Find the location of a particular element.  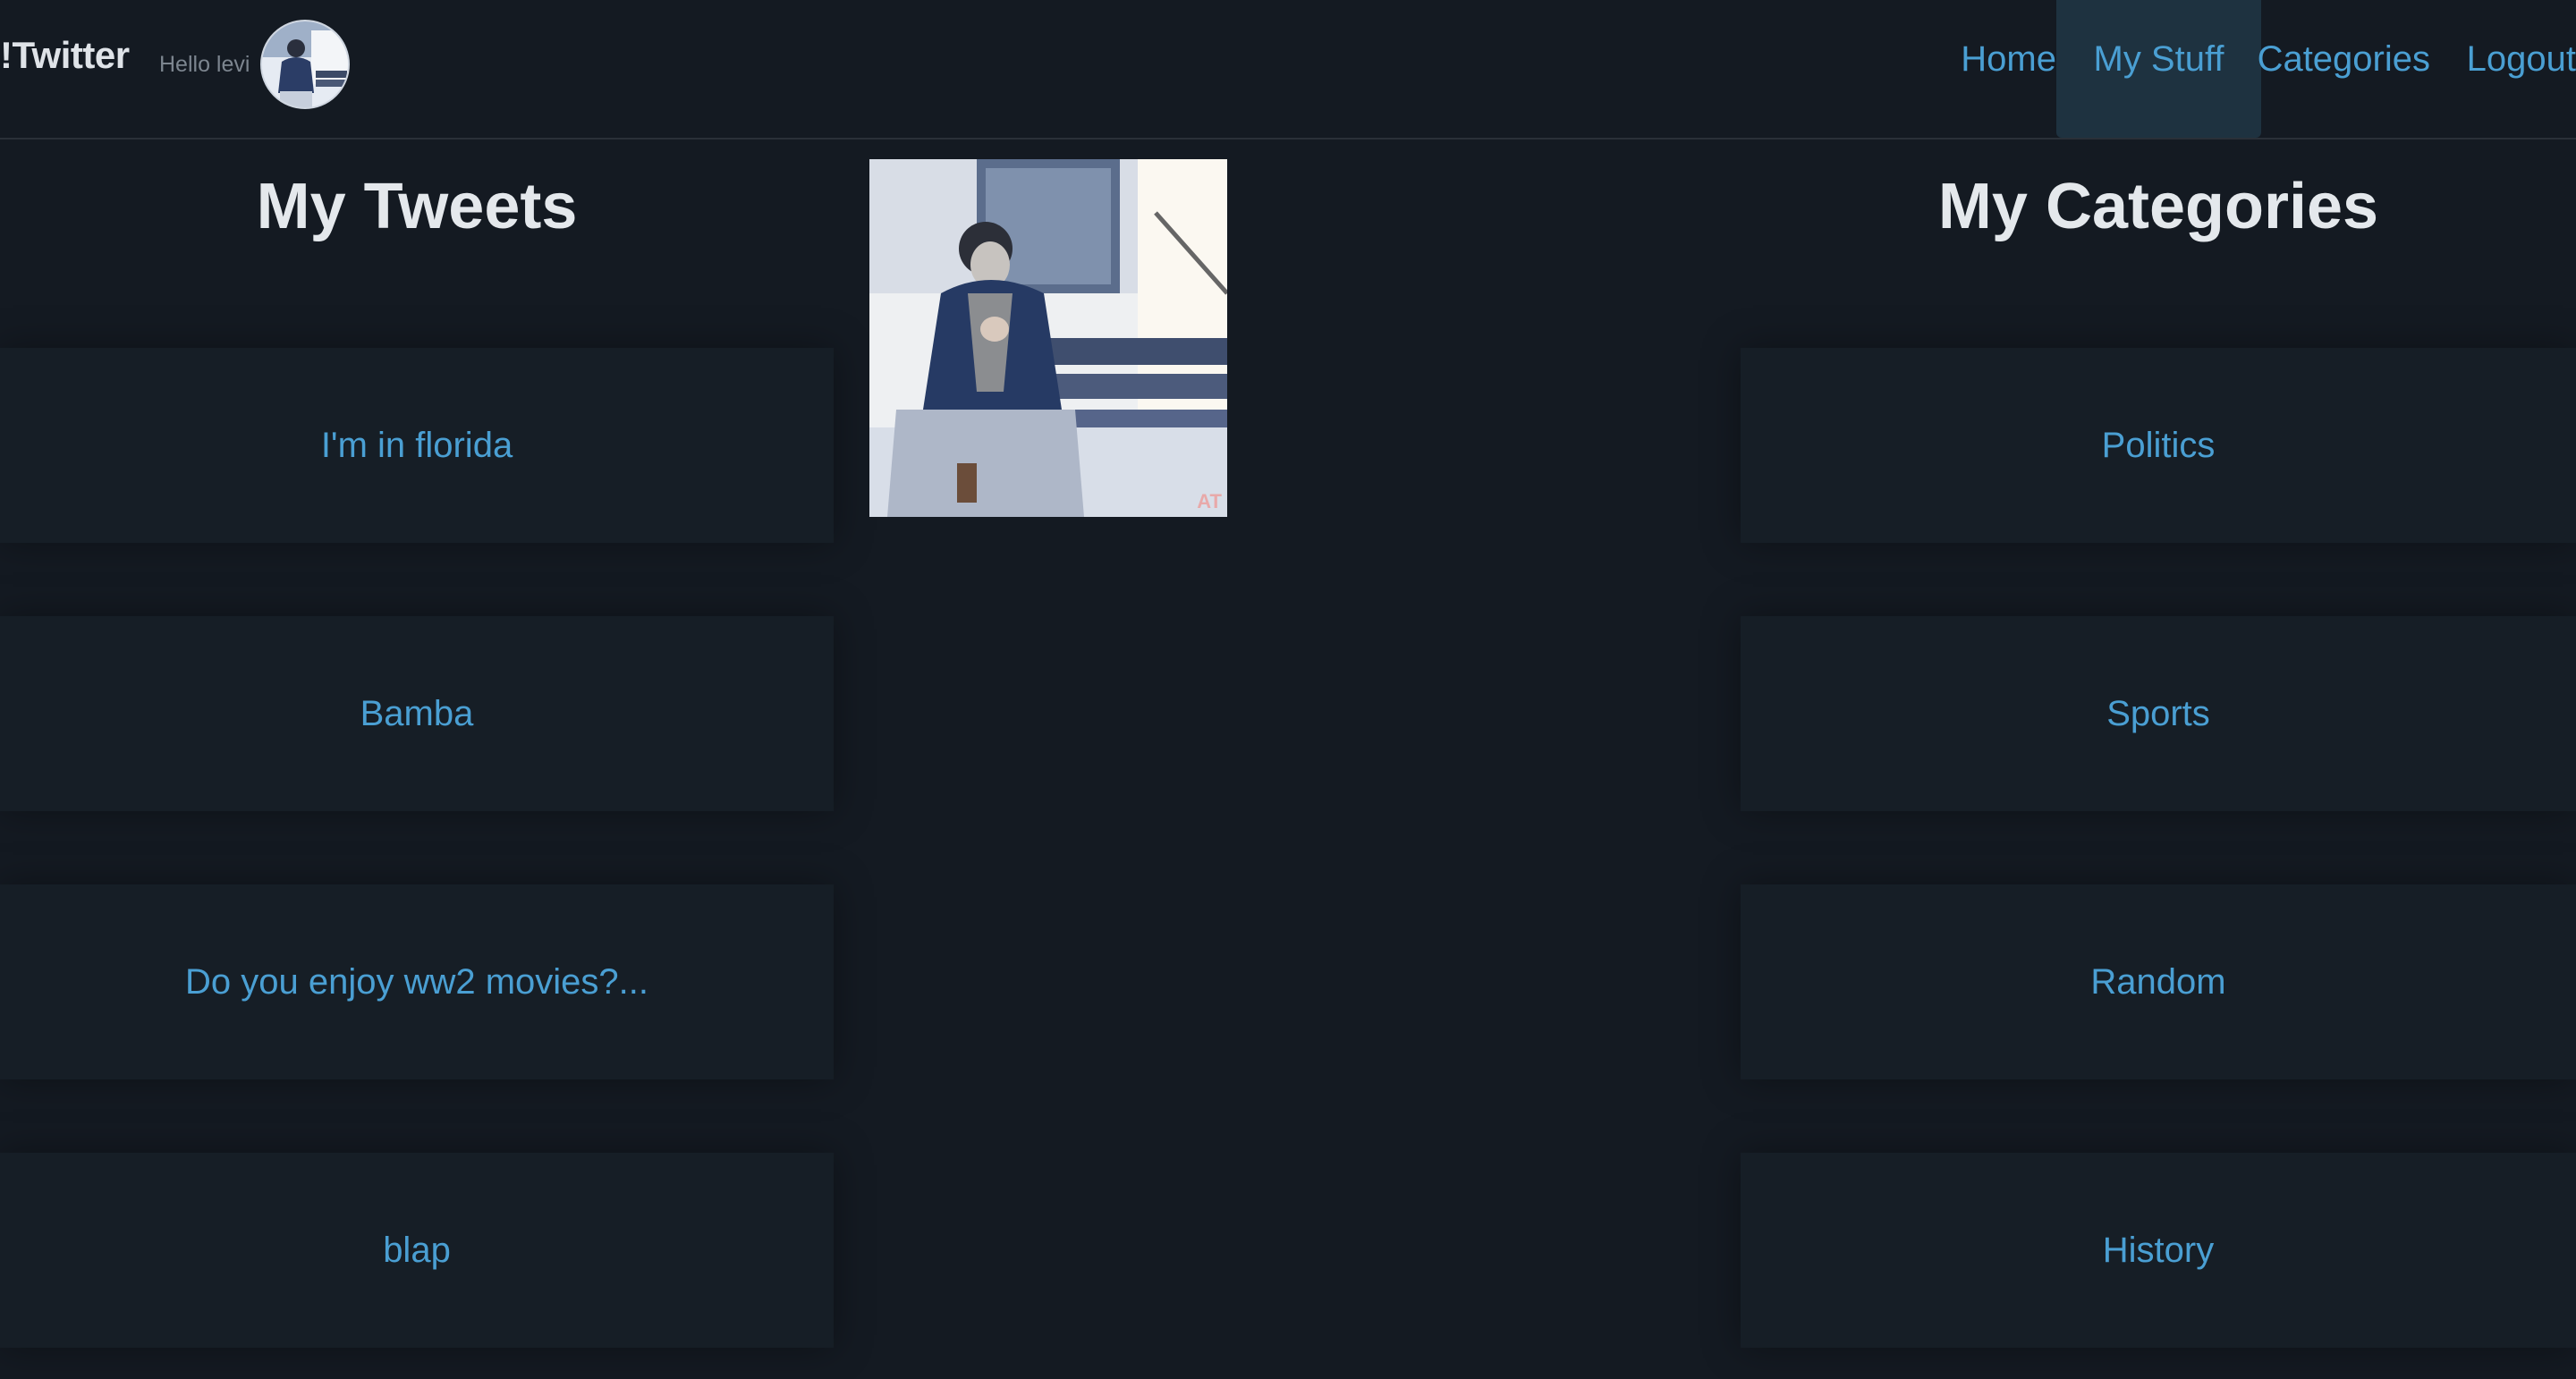

profile-photo: AT is located at coordinates (1048, 338).